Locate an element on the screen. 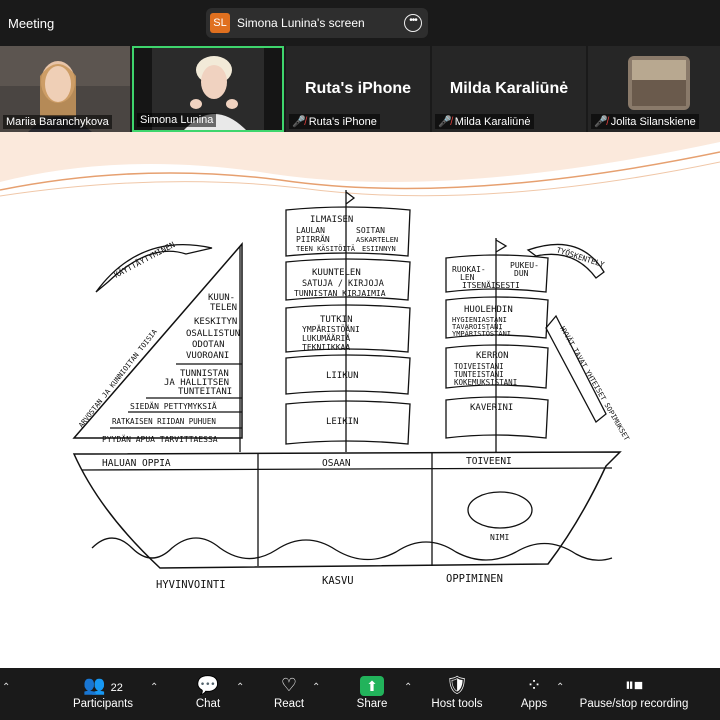  left-flag-text: KÄYTTÄYTYMINEN is located at coordinates (144, 259).